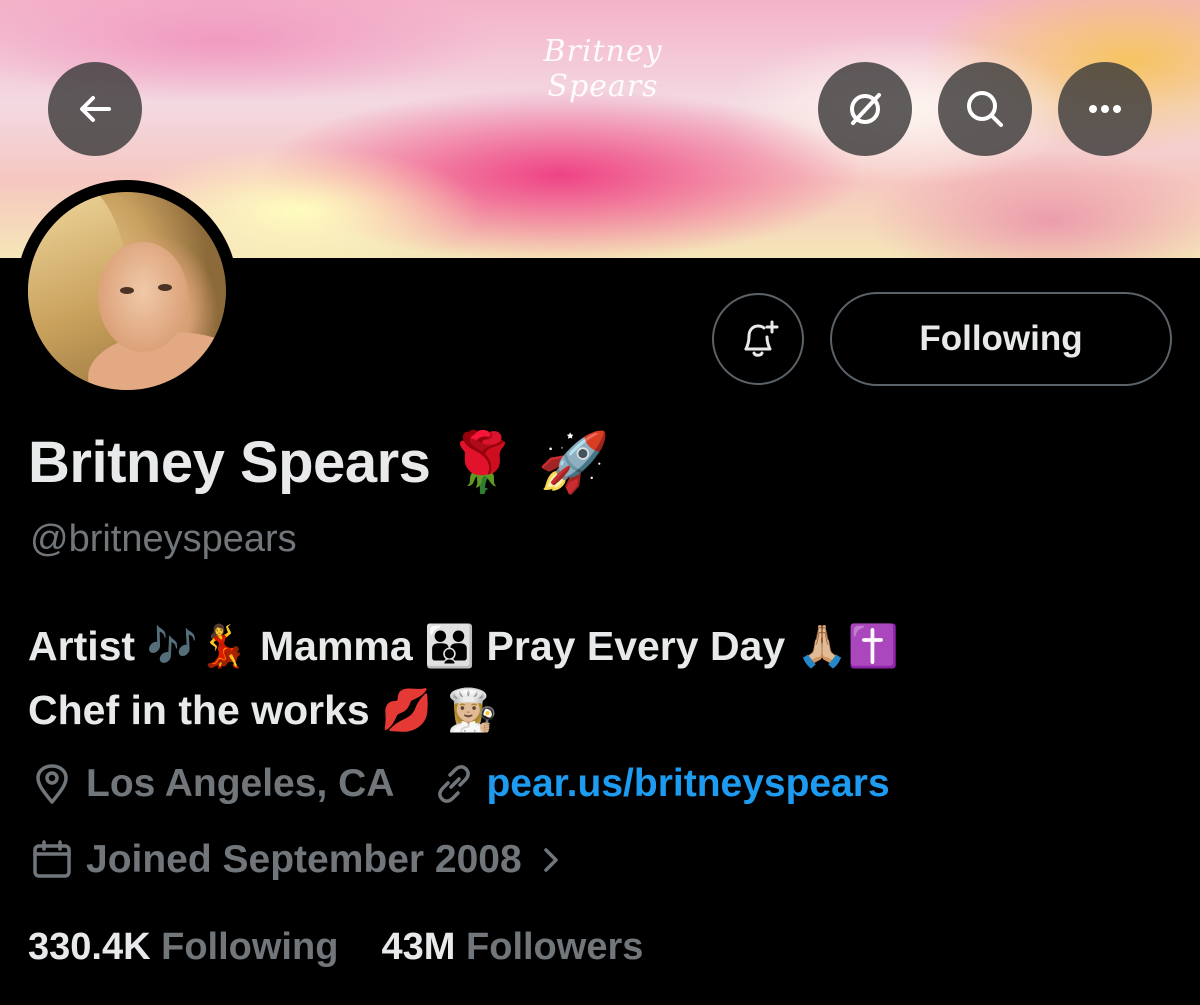  Describe the element at coordinates (603, 69) in the screenshot. I see `banner-logo: Britney Spears` at that location.